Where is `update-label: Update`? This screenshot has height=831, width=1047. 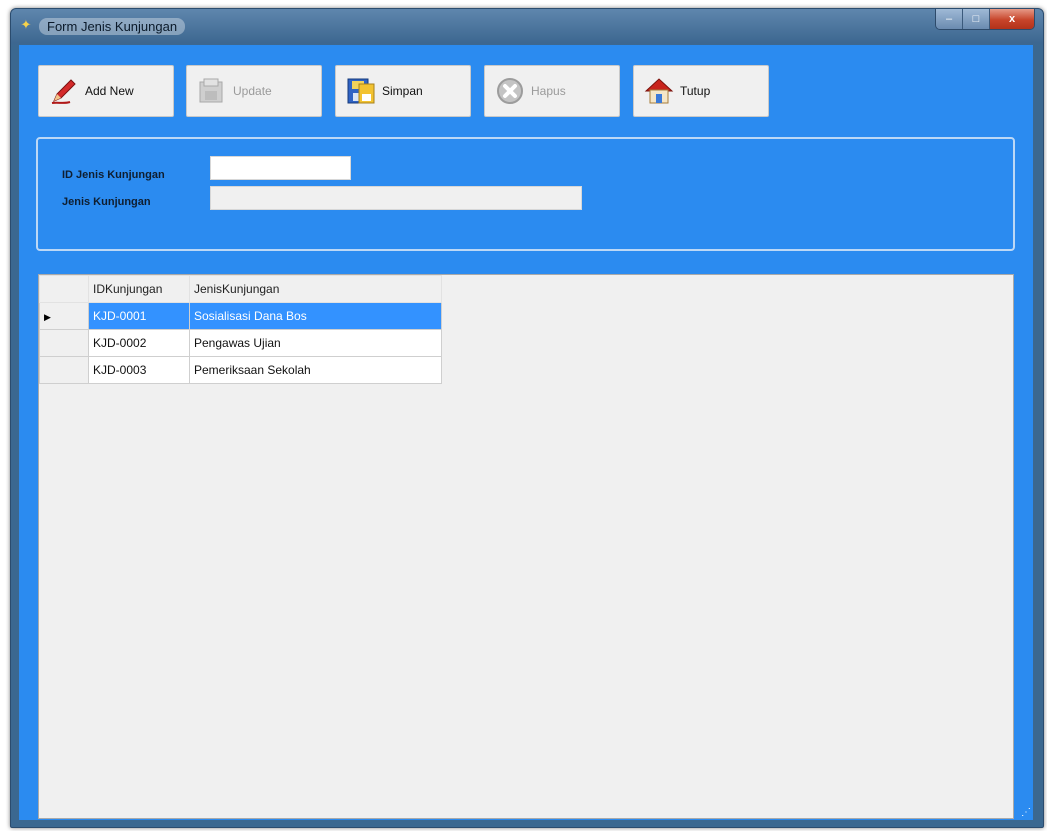 update-label: Update is located at coordinates (252, 91).